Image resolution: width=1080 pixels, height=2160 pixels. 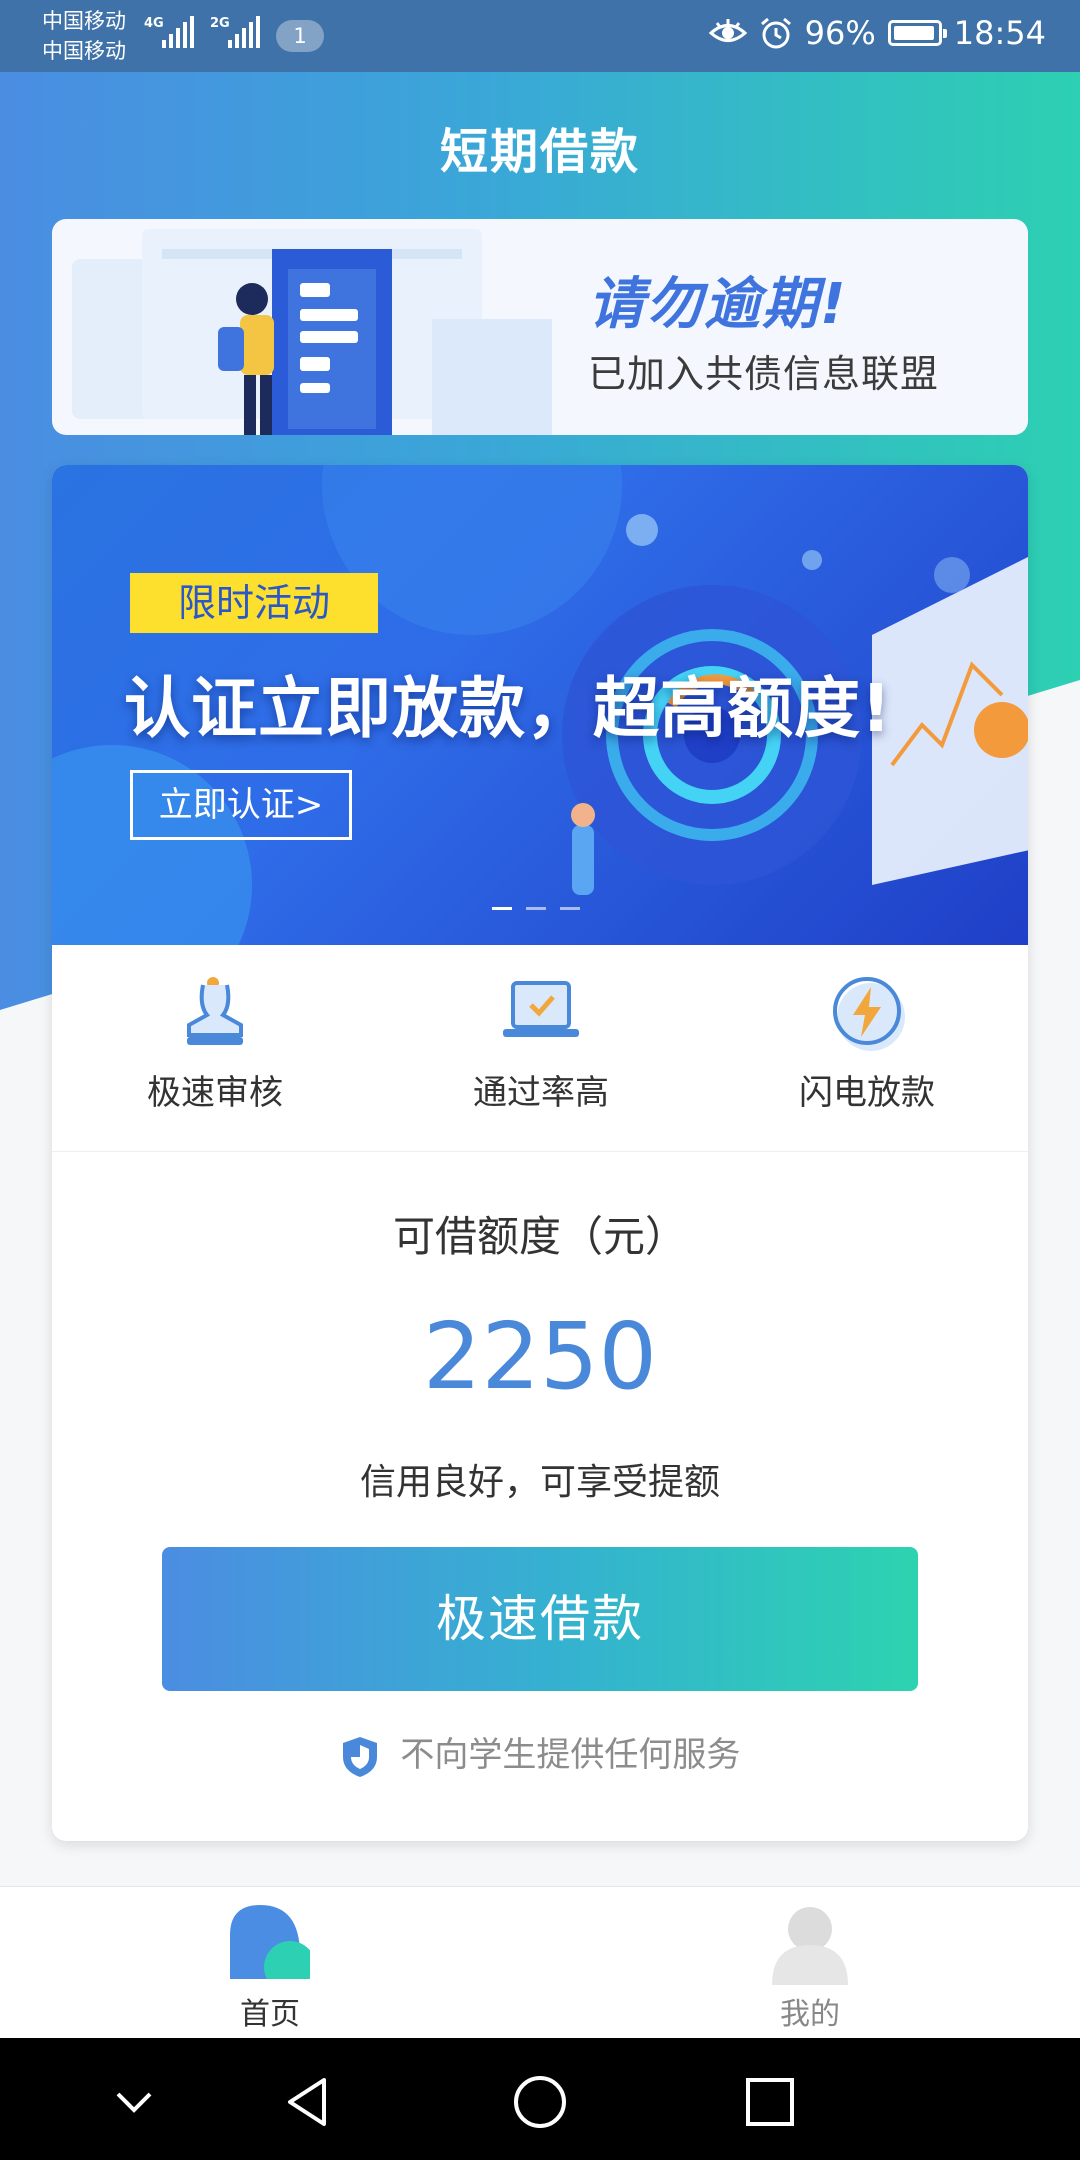 I want to click on credit-limit-amount: 2250, so click(x=540, y=1356).